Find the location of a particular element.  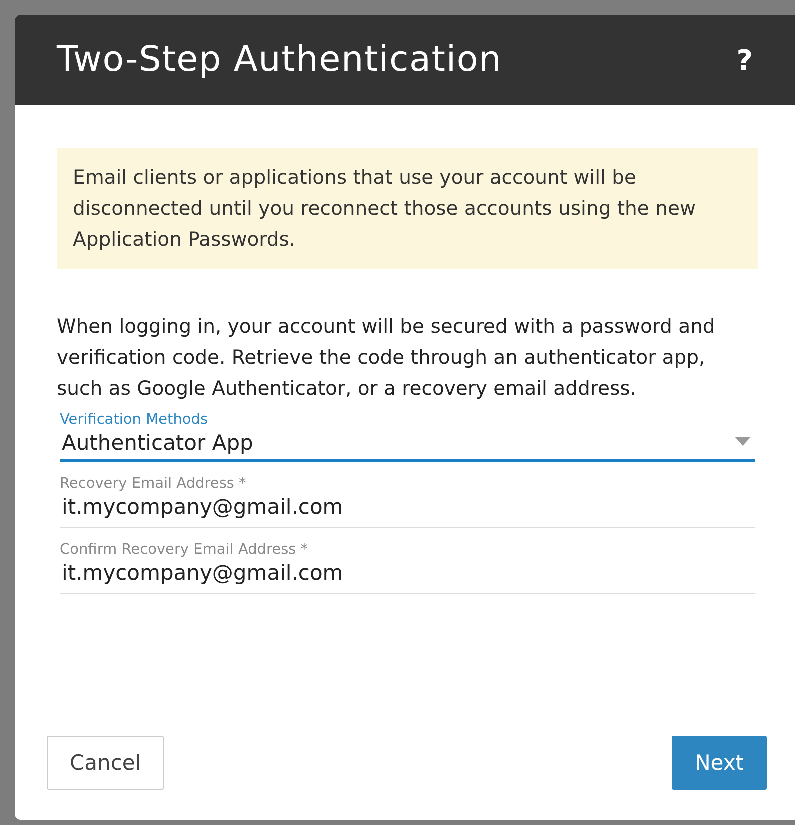

dropdown-caret-icon is located at coordinates (743, 441).